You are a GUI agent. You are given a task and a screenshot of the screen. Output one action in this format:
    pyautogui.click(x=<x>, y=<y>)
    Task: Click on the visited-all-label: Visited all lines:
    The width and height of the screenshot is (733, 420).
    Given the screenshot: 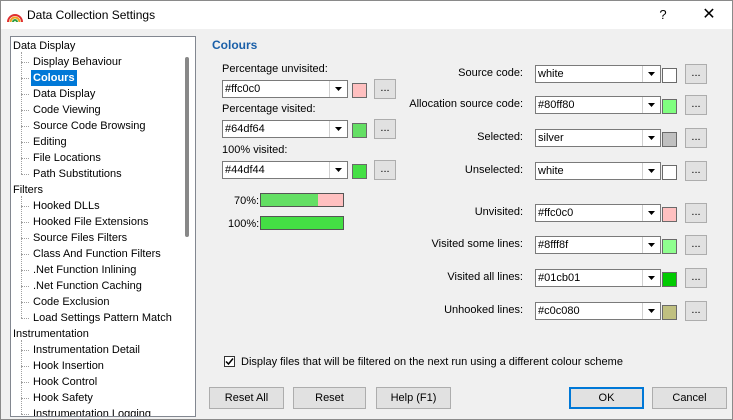 What is the action you would take?
    pyautogui.click(x=485, y=277)
    